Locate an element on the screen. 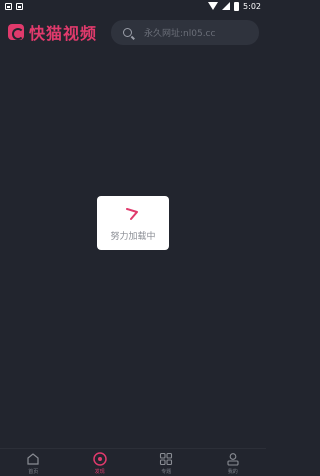  wifi-icon is located at coordinates (213, 6).